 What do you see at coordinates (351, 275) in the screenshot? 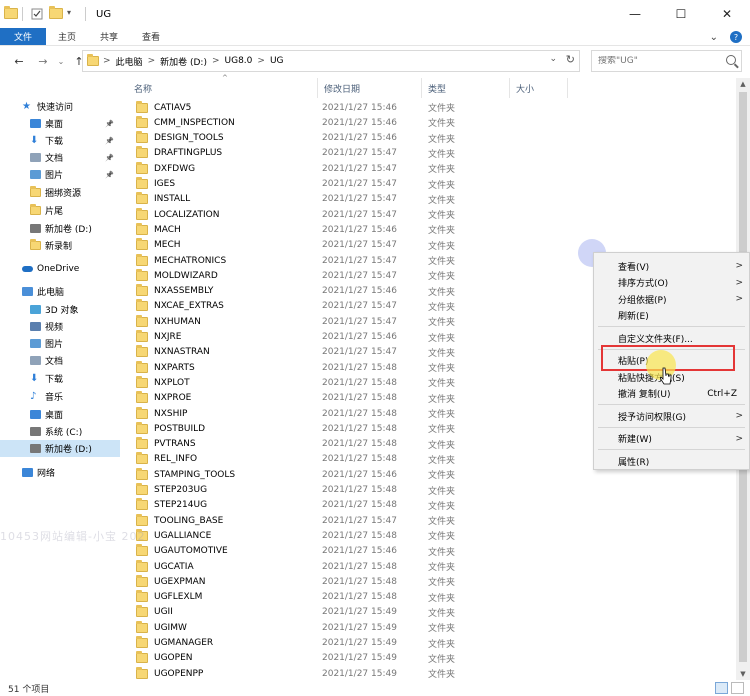
I see `file-row: MOLDWIZARD 2021/1/27 15:47 文件夹` at bounding box center [351, 275].